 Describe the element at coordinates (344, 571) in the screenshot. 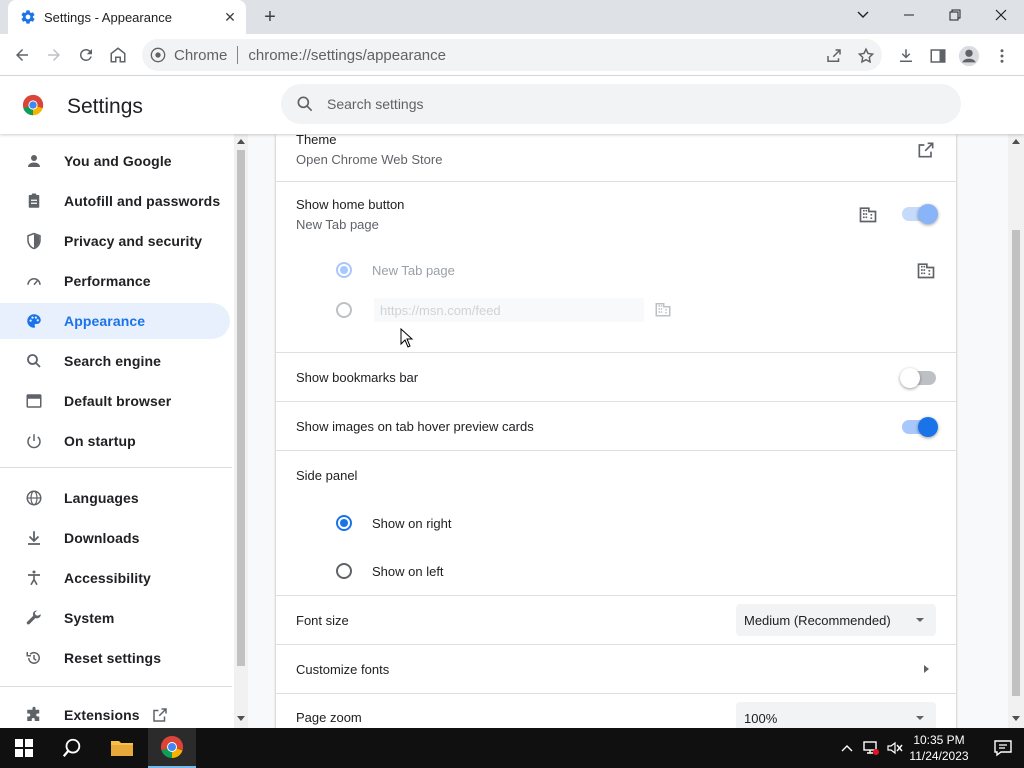

I see `side-panel-left-radio` at that location.